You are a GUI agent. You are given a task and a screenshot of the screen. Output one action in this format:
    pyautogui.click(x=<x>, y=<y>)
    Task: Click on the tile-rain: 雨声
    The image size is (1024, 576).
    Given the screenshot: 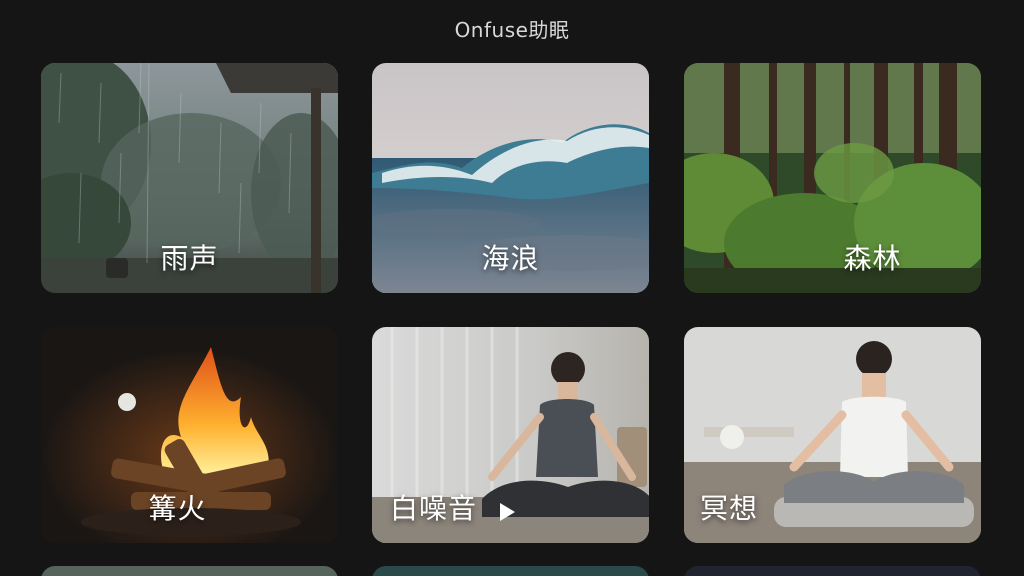 What is the action you would take?
    pyautogui.click(x=189, y=178)
    